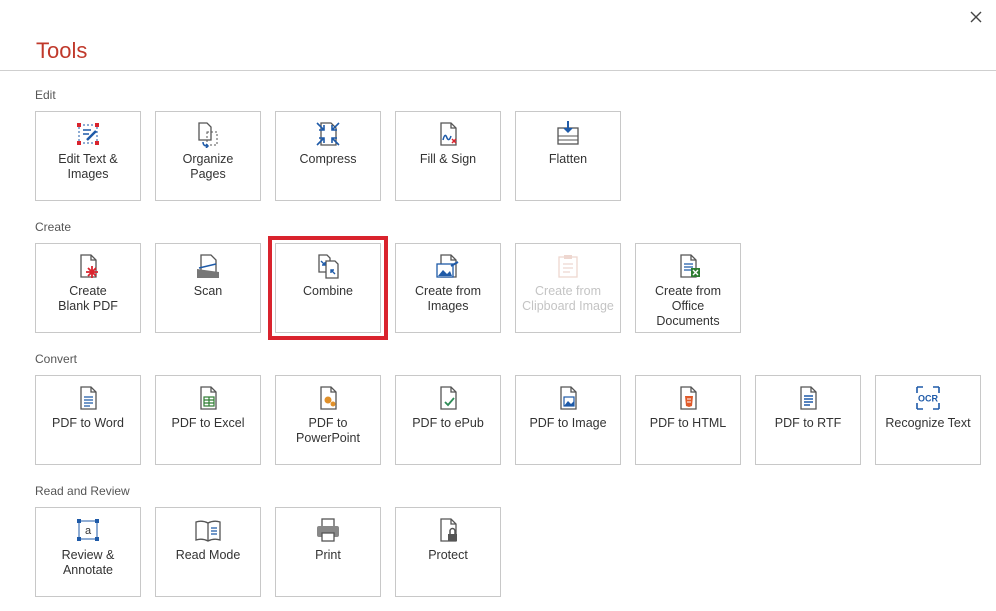 The width and height of the screenshot is (996, 611). I want to click on tool-fill-sign: Fill & Sign, so click(448, 156).